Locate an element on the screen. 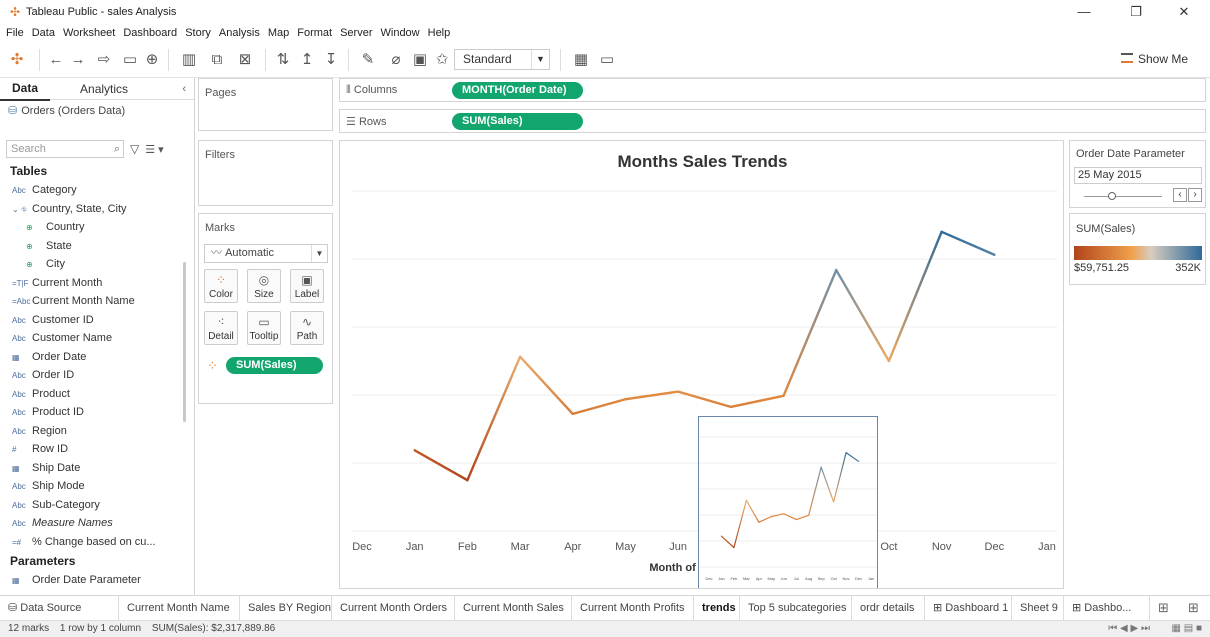 The width and height of the screenshot is (1210, 637). filters-card: Filters is located at coordinates (265, 173).